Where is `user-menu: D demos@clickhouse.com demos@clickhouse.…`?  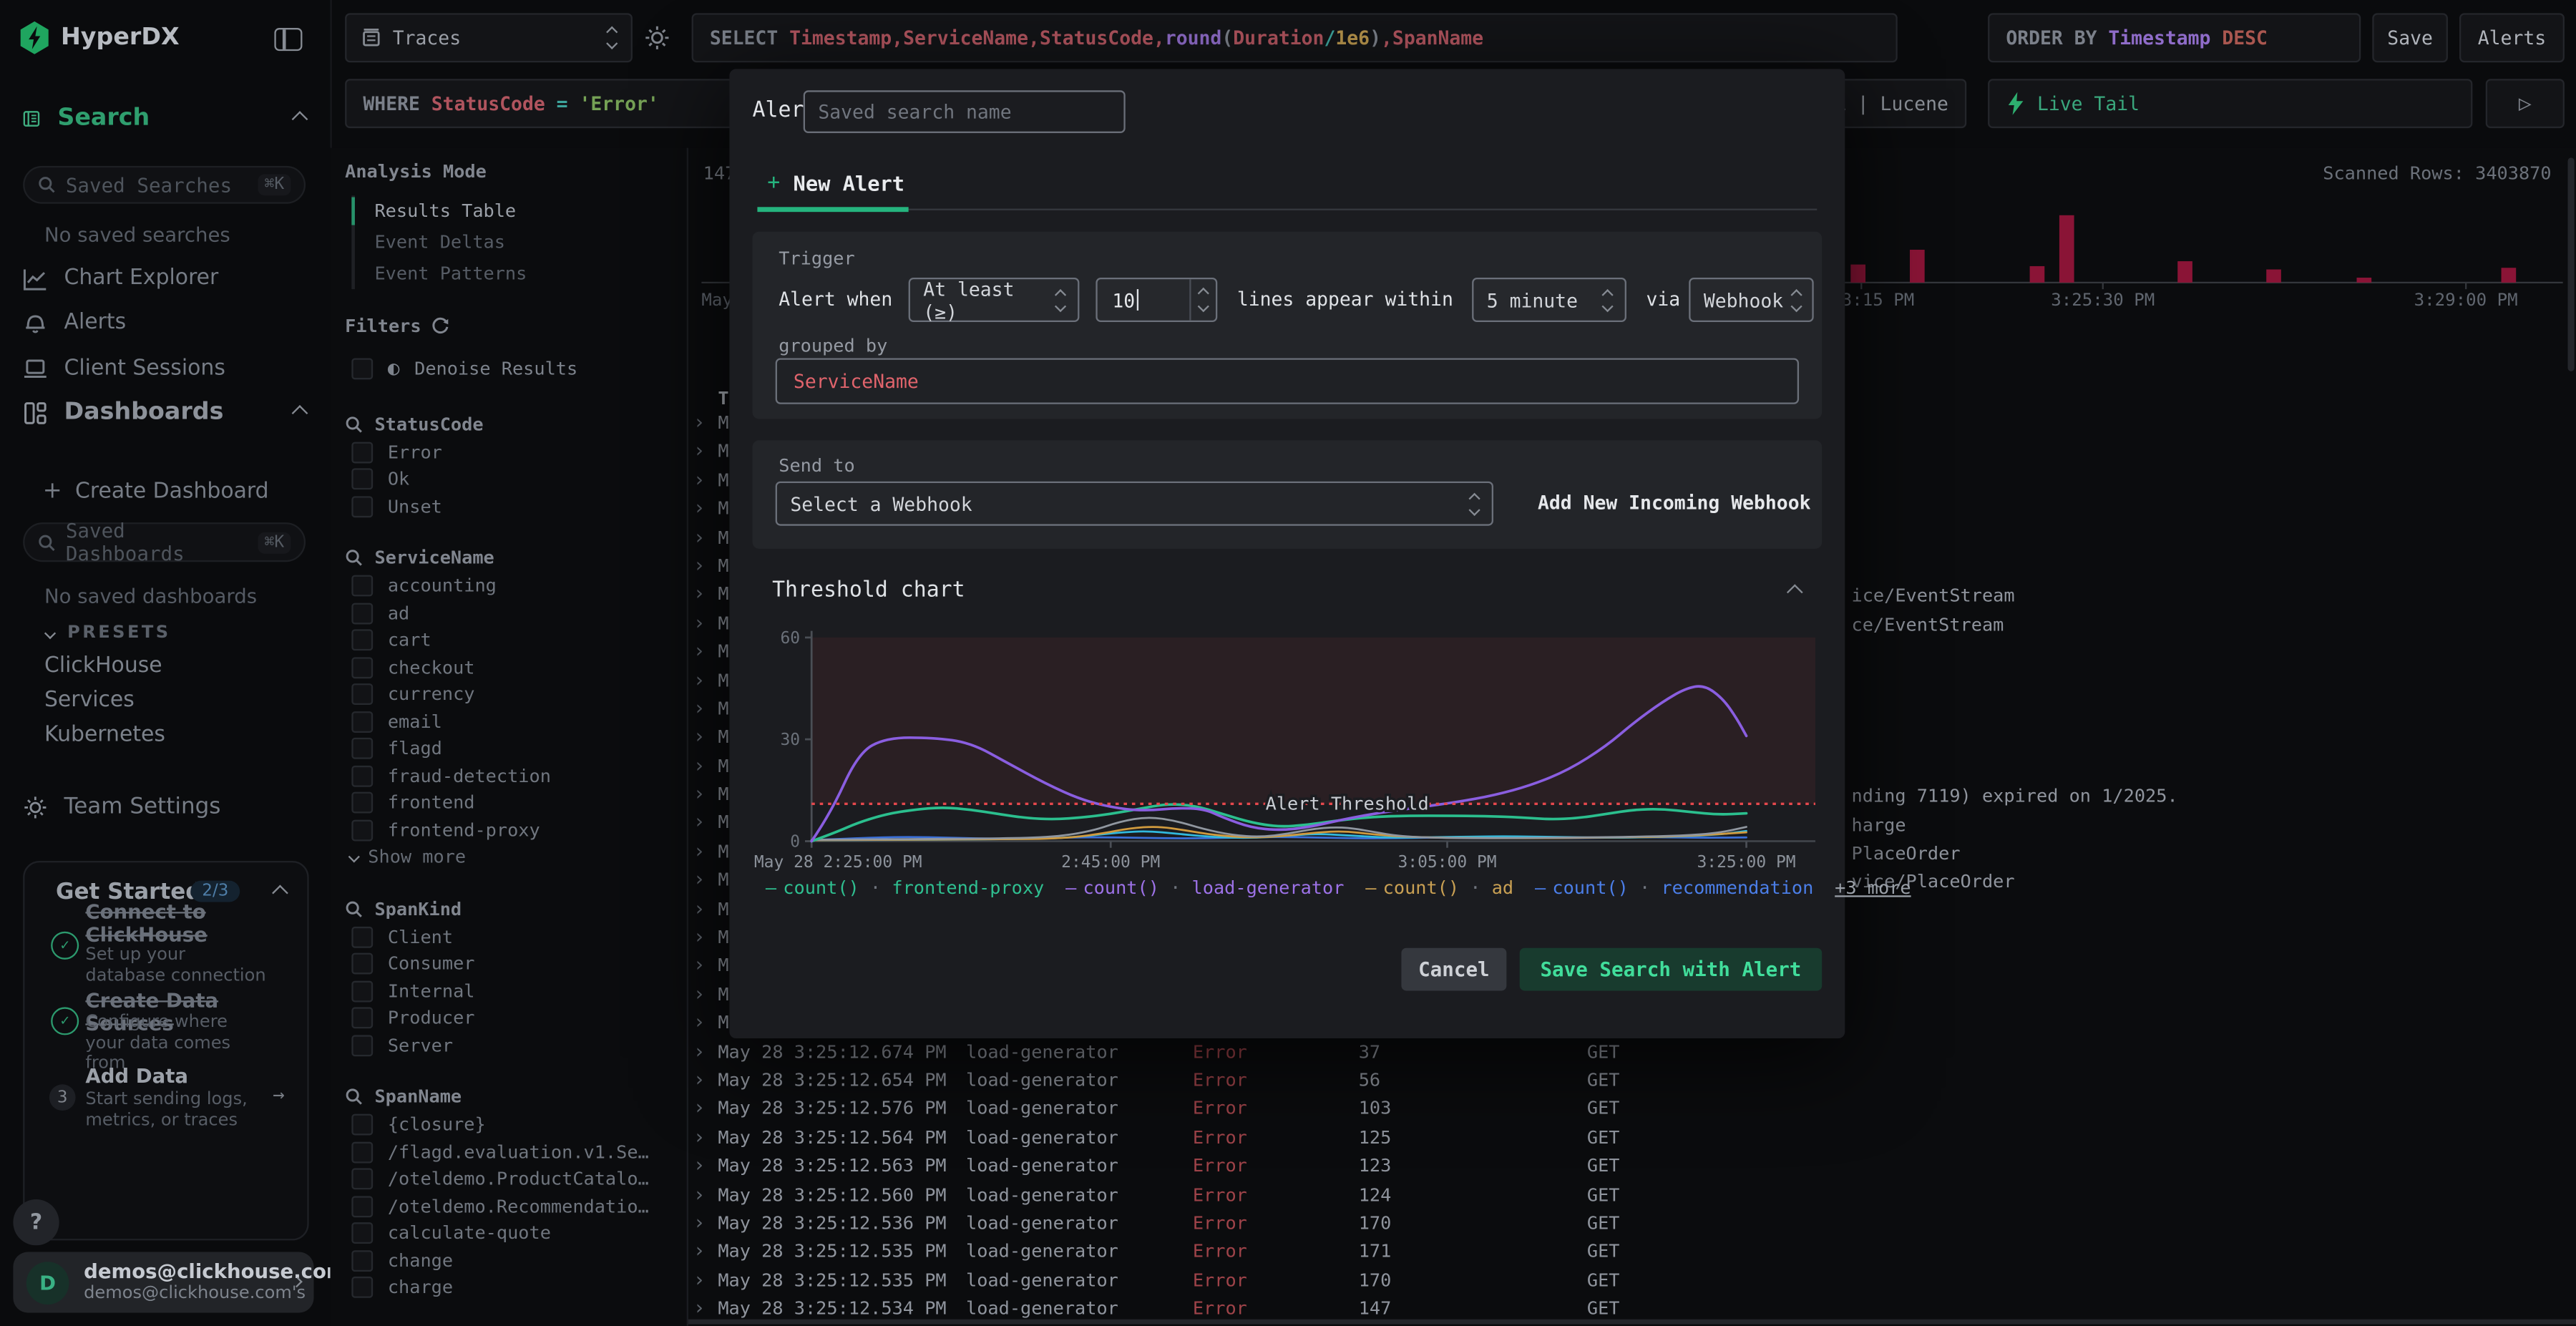 user-menu: D demos@clickhouse.com demos@clickhouse.… is located at coordinates (180, 1282).